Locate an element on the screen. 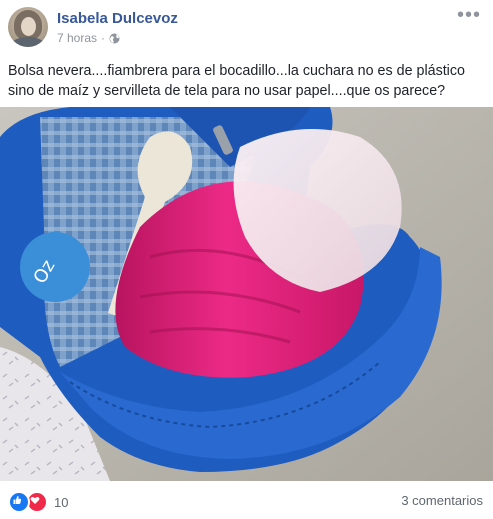  more-options-icon: ••• is located at coordinates (469, 15).